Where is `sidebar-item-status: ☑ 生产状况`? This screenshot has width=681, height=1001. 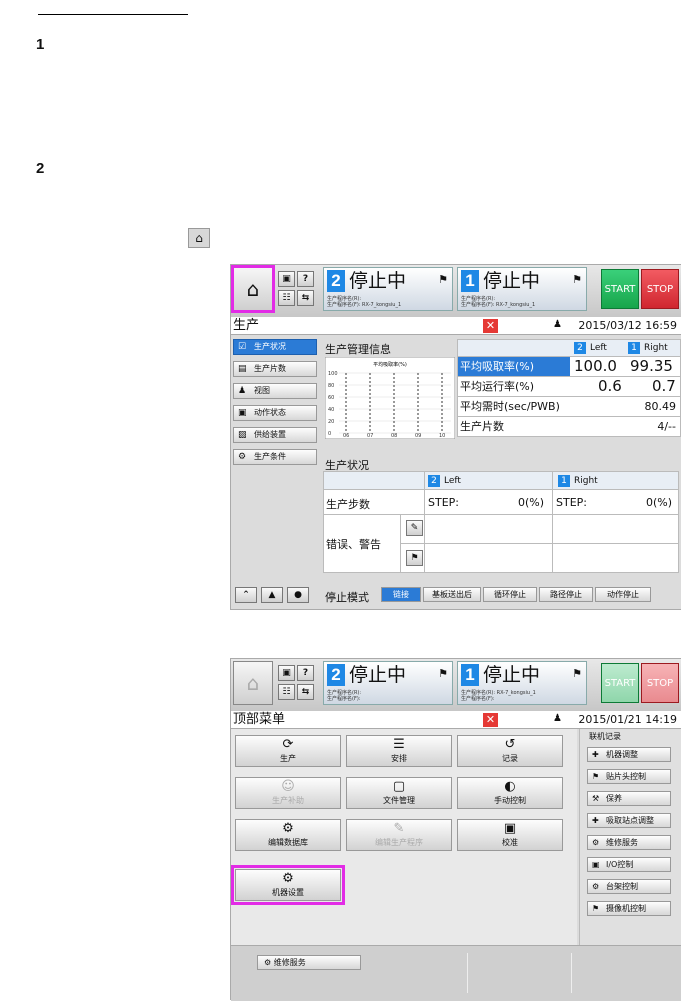 sidebar-item-status: ☑ 生产状况 is located at coordinates (275, 347).